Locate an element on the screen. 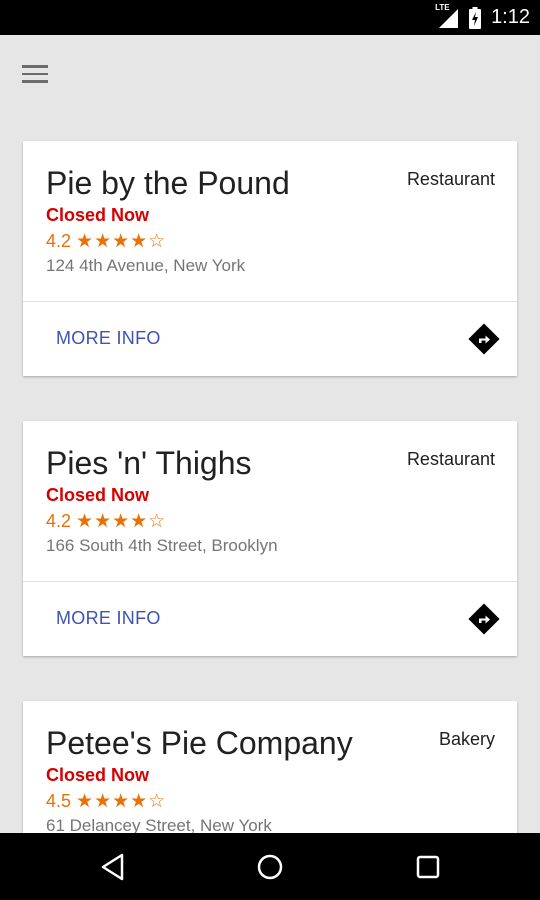 The height and width of the screenshot is (900, 540). place-name: Pies 'n' Thighs is located at coordinates (149, 463).